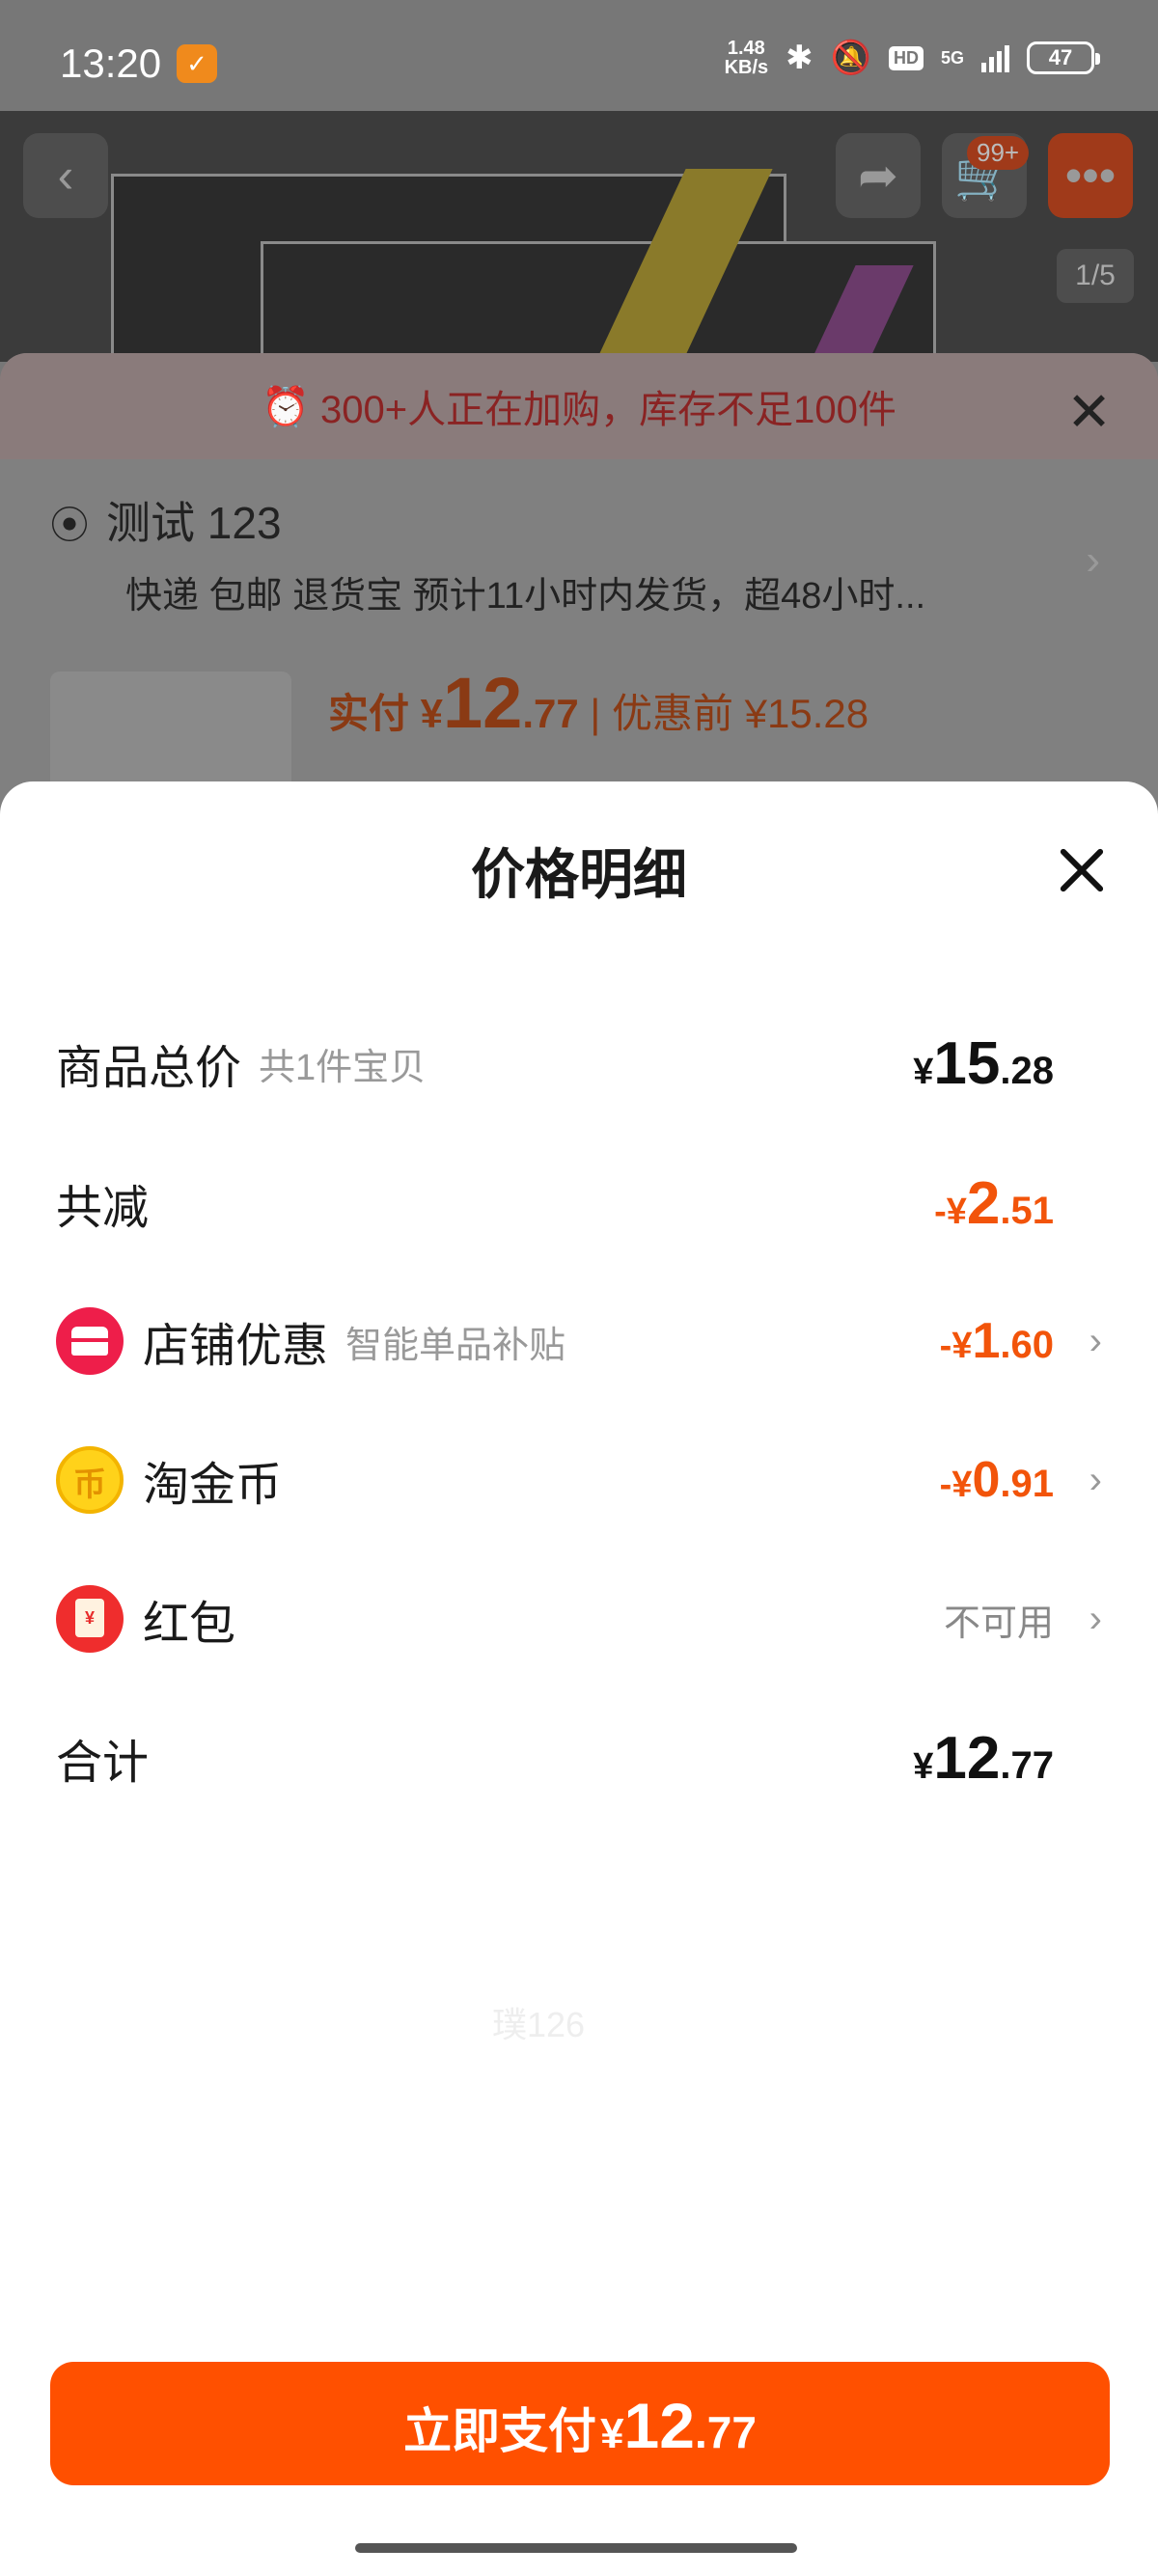 The width and height of the screenshot is (1158, 2576). I want to click on address-section: ⦿ 测试 123 快递 包邮 退货宝 预计11小时内发货，超48小时... ›, so click(579, 553).